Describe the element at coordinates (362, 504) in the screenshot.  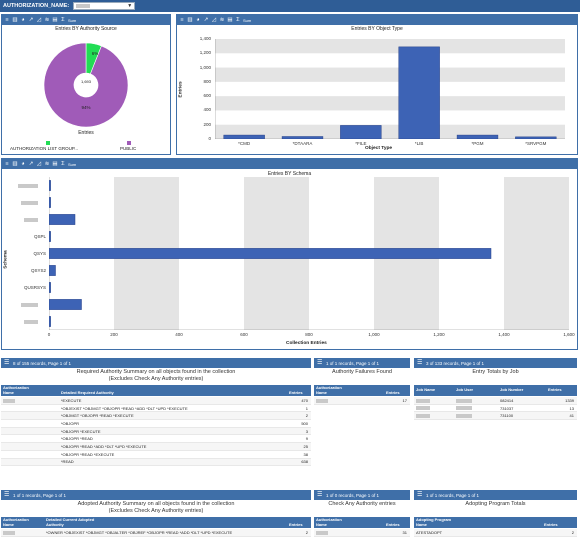
I see `check-grid-title: Check Any Authority entries` at that location.